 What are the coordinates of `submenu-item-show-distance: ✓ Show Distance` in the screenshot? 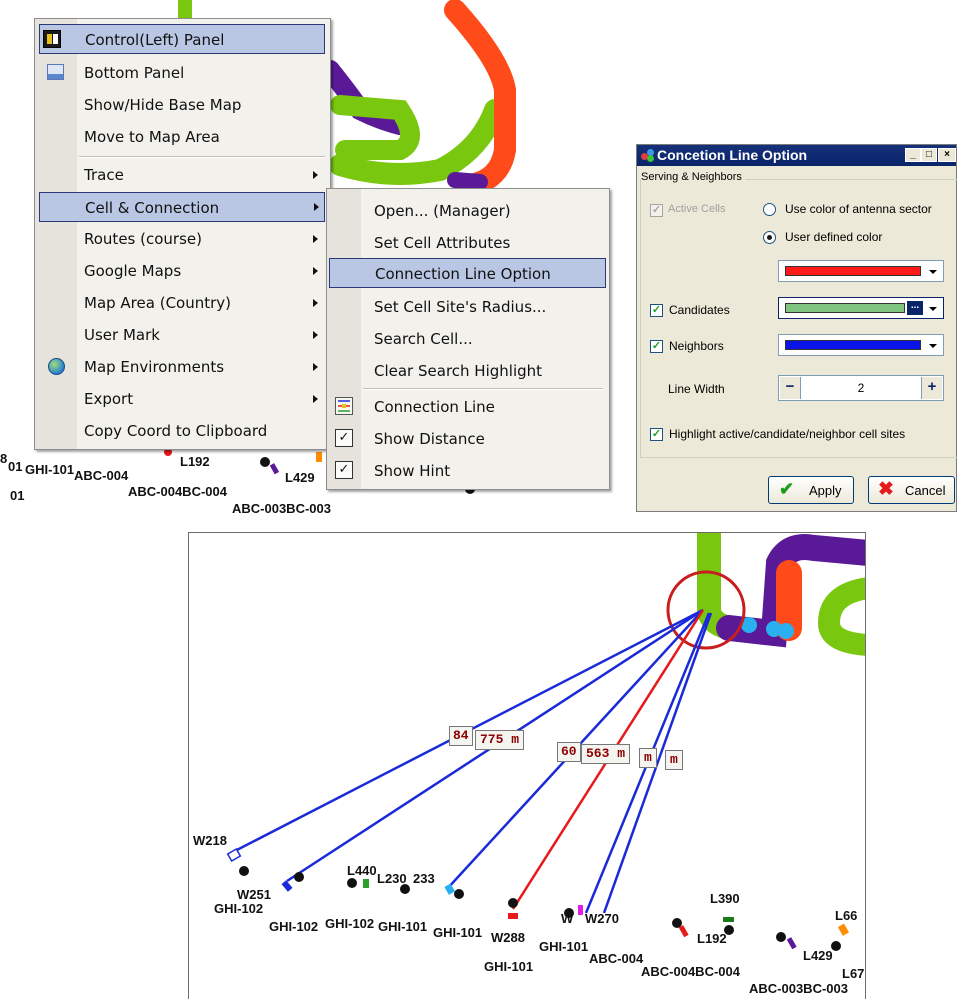 It's located at (468, 439).